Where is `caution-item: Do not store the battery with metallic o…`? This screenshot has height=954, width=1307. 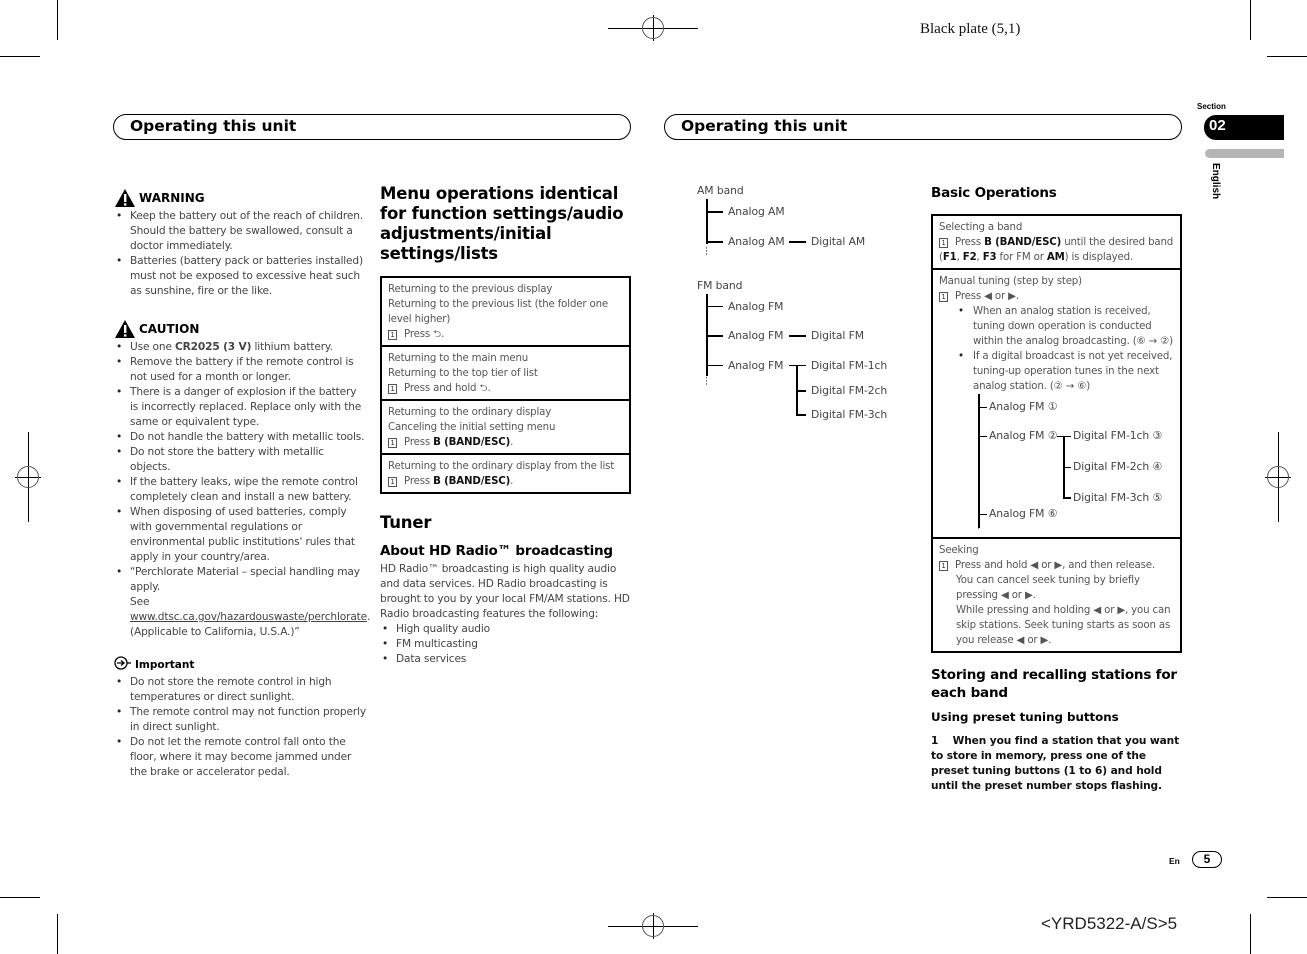 caution-item: Do not store the battery with metallic o… is located at coordinates (240, 460).